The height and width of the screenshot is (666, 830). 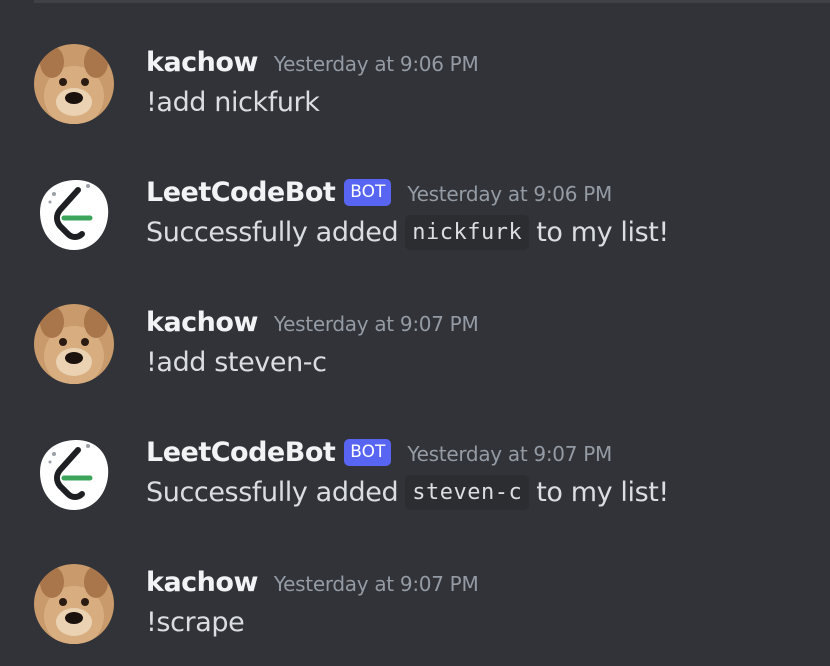 I want to click on message-content: !scrape, so click(x=195, y=622).